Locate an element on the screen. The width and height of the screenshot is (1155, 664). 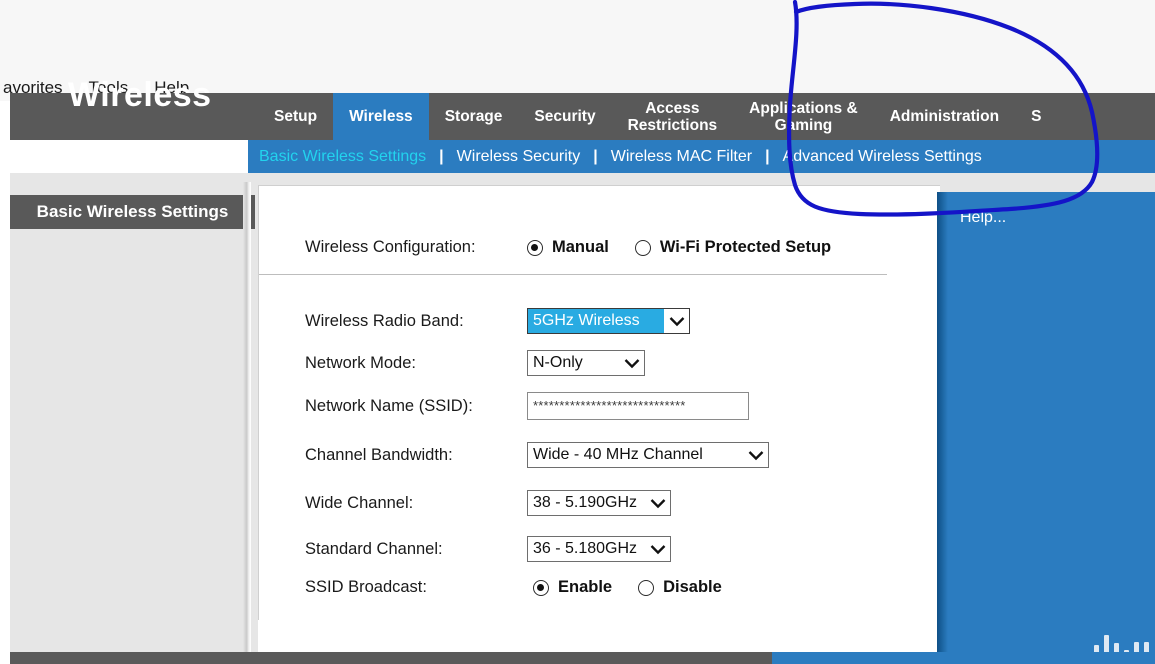
page-title: Wireless is located at coordinates (140, 95).